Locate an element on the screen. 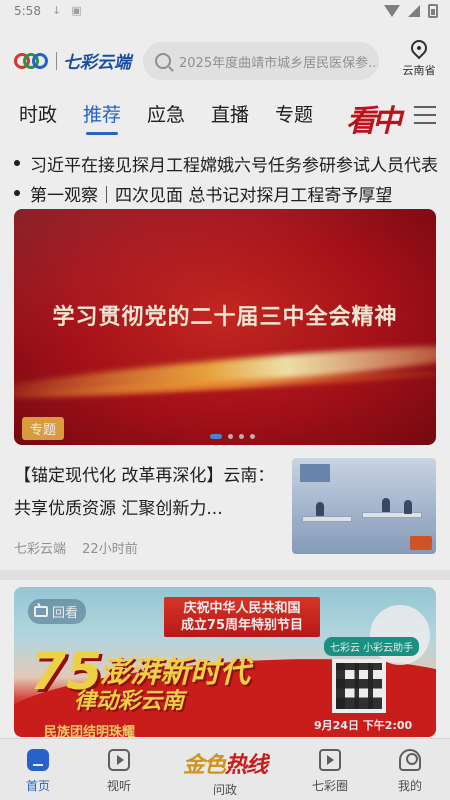 The width and height of the screenshot is (450, 800). home-icon is located at coordinates (38, 760).